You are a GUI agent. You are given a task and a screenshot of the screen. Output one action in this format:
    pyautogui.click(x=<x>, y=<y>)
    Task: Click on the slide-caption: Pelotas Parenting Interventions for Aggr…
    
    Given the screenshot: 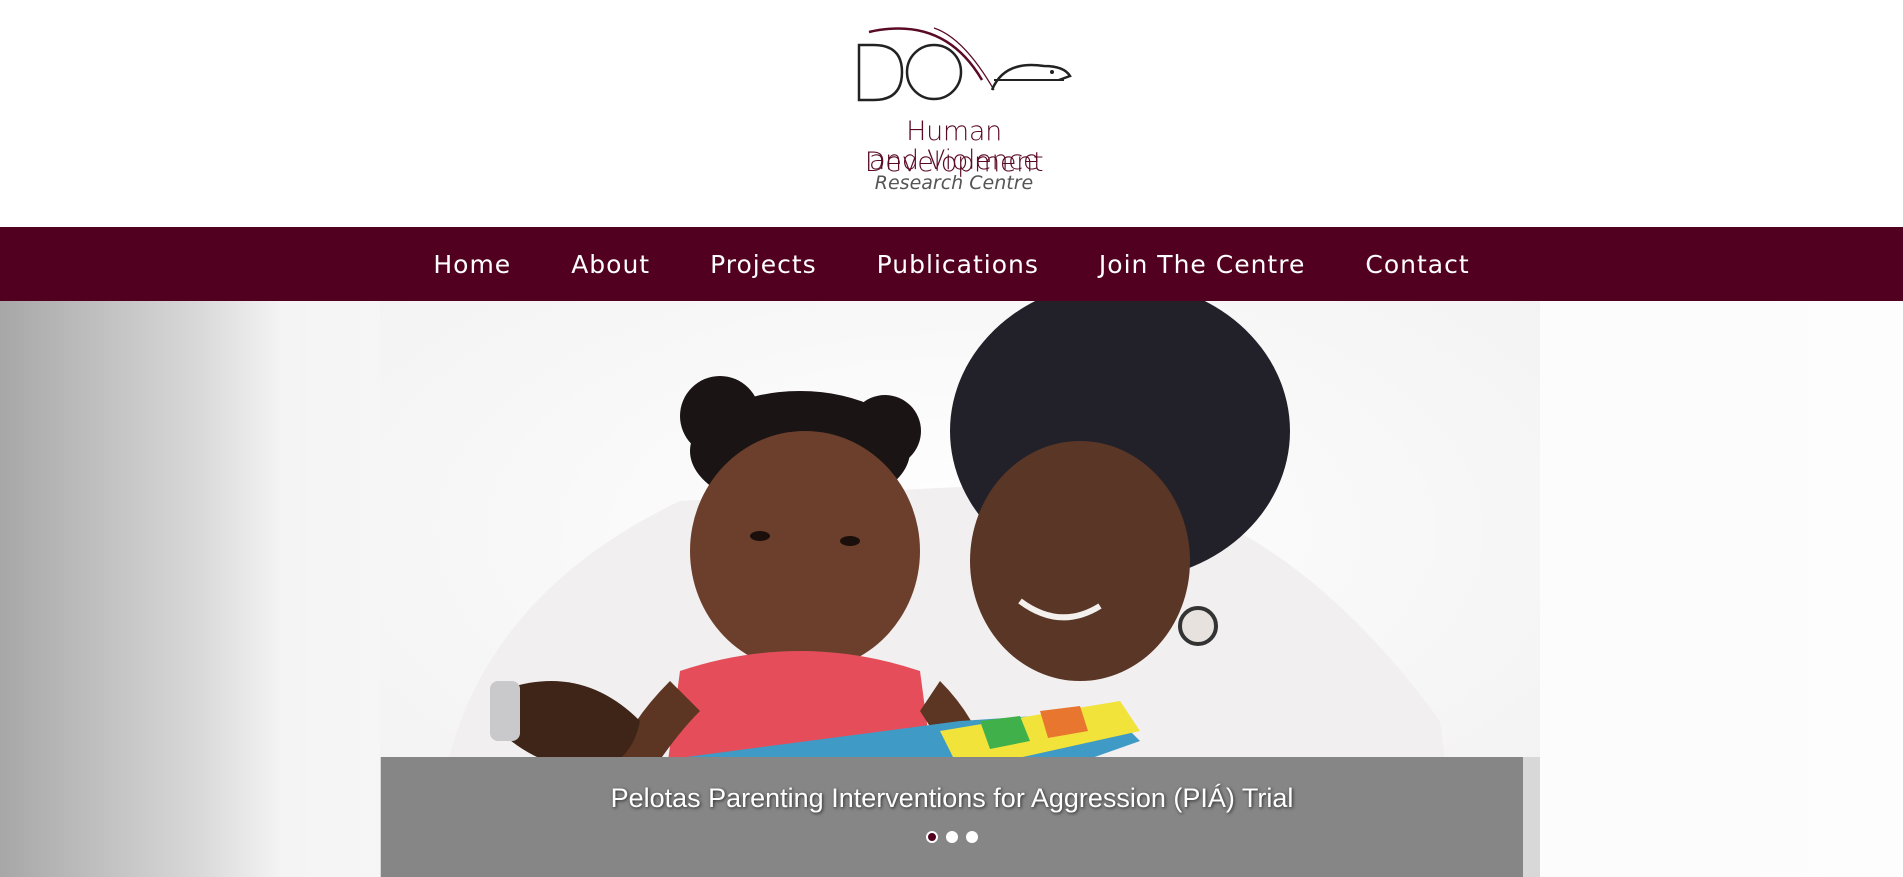 What is the action you would take?
    pyautogui.click(x=952, y=798)
    